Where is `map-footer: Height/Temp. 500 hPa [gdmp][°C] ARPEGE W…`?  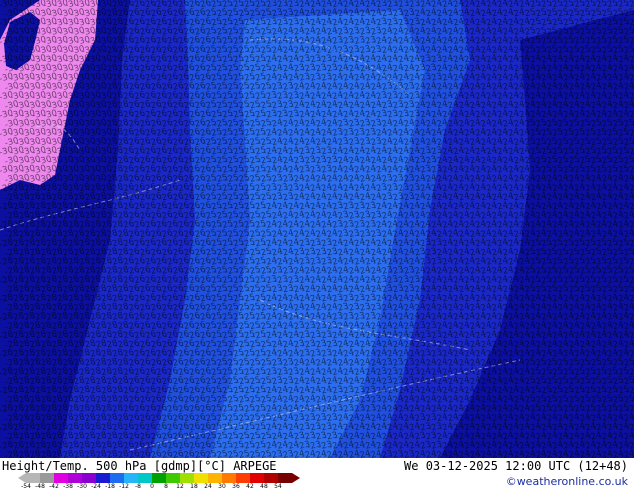
map-footer: Height/Temp. 500 hPa [gdmp][°C] ARPEGE W… is located at coordinates (317, 474).